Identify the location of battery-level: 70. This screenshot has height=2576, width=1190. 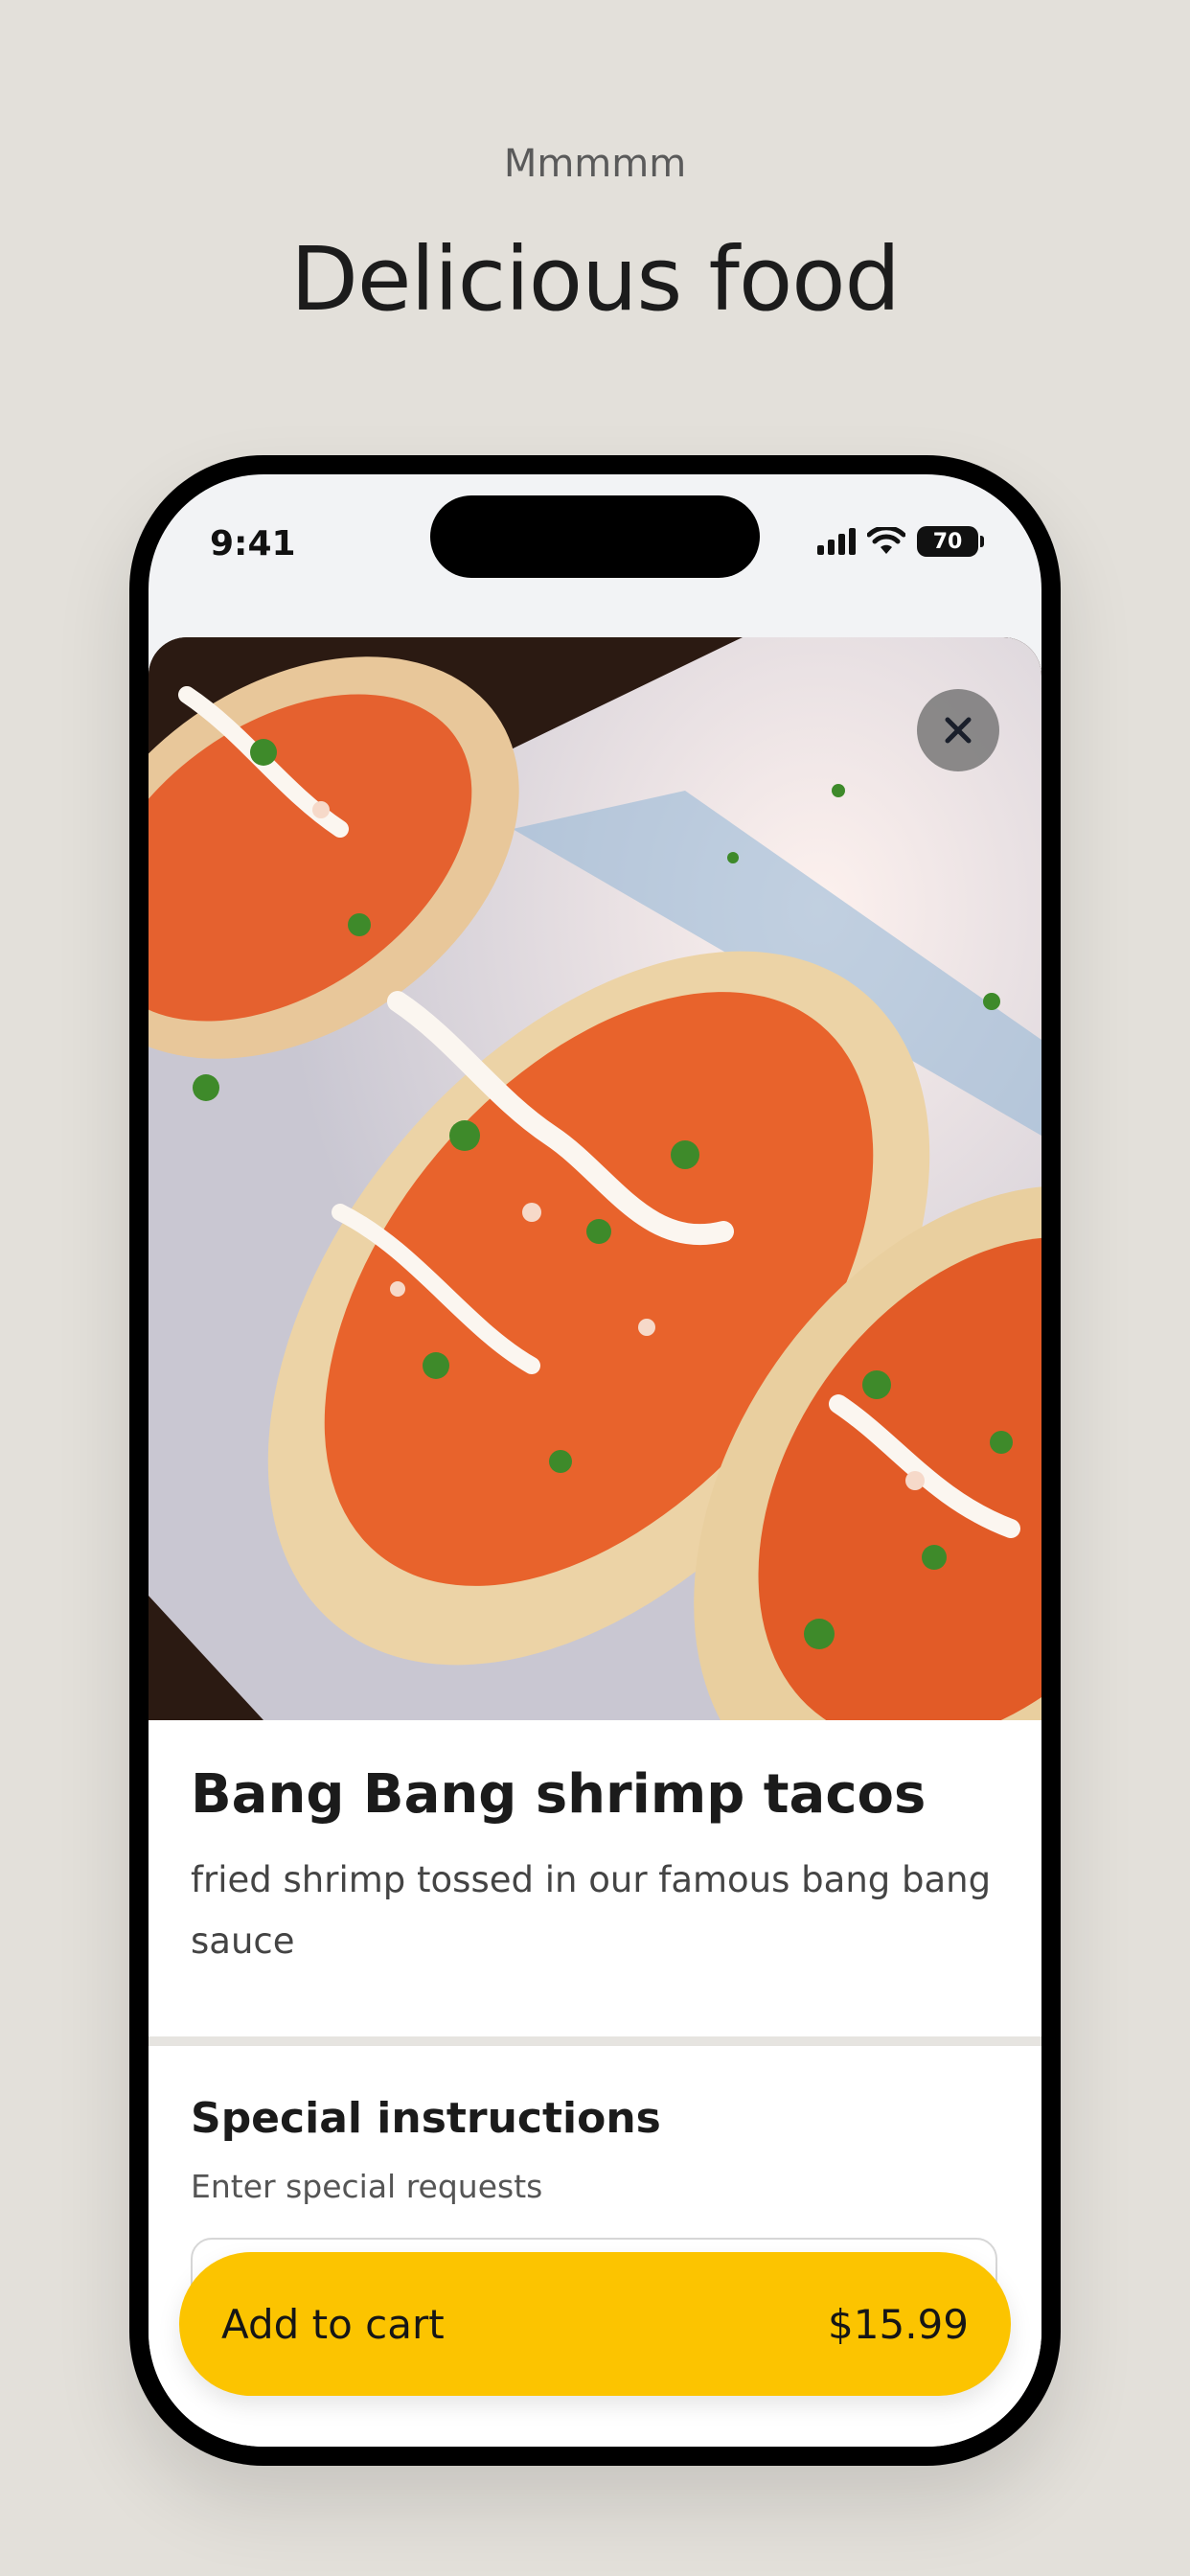
(948, 541).